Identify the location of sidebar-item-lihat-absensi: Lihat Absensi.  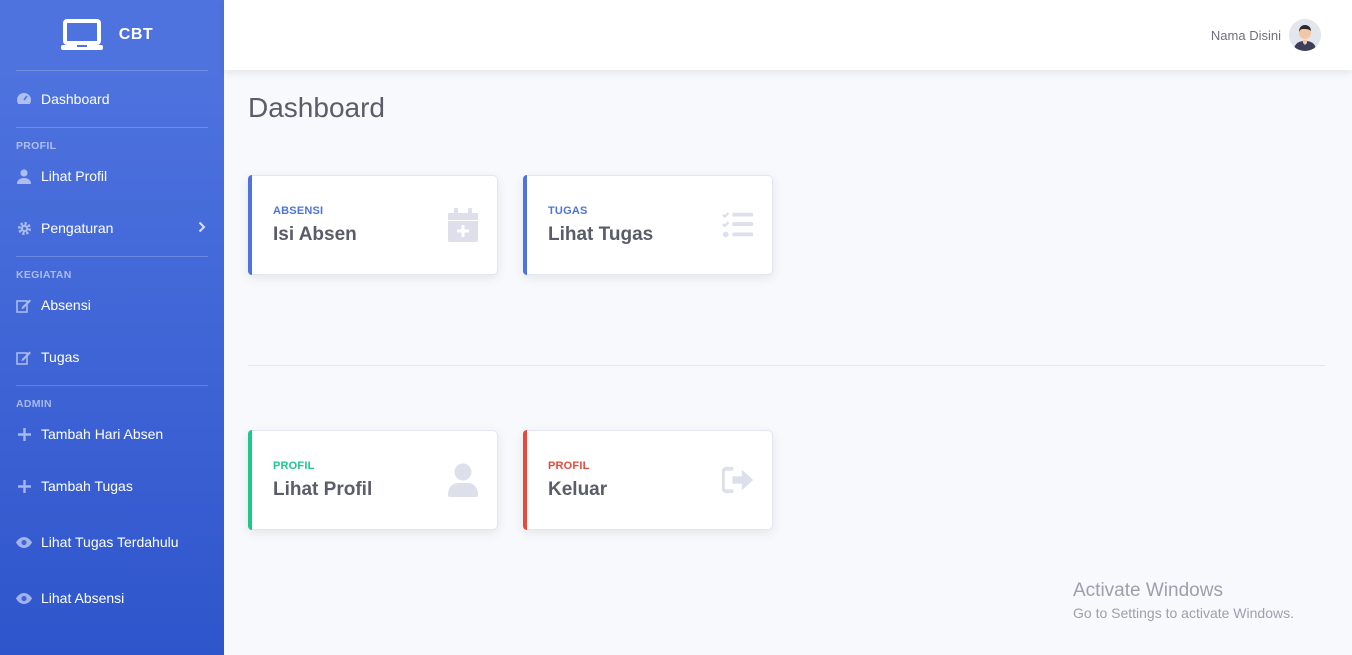
(112, 598).